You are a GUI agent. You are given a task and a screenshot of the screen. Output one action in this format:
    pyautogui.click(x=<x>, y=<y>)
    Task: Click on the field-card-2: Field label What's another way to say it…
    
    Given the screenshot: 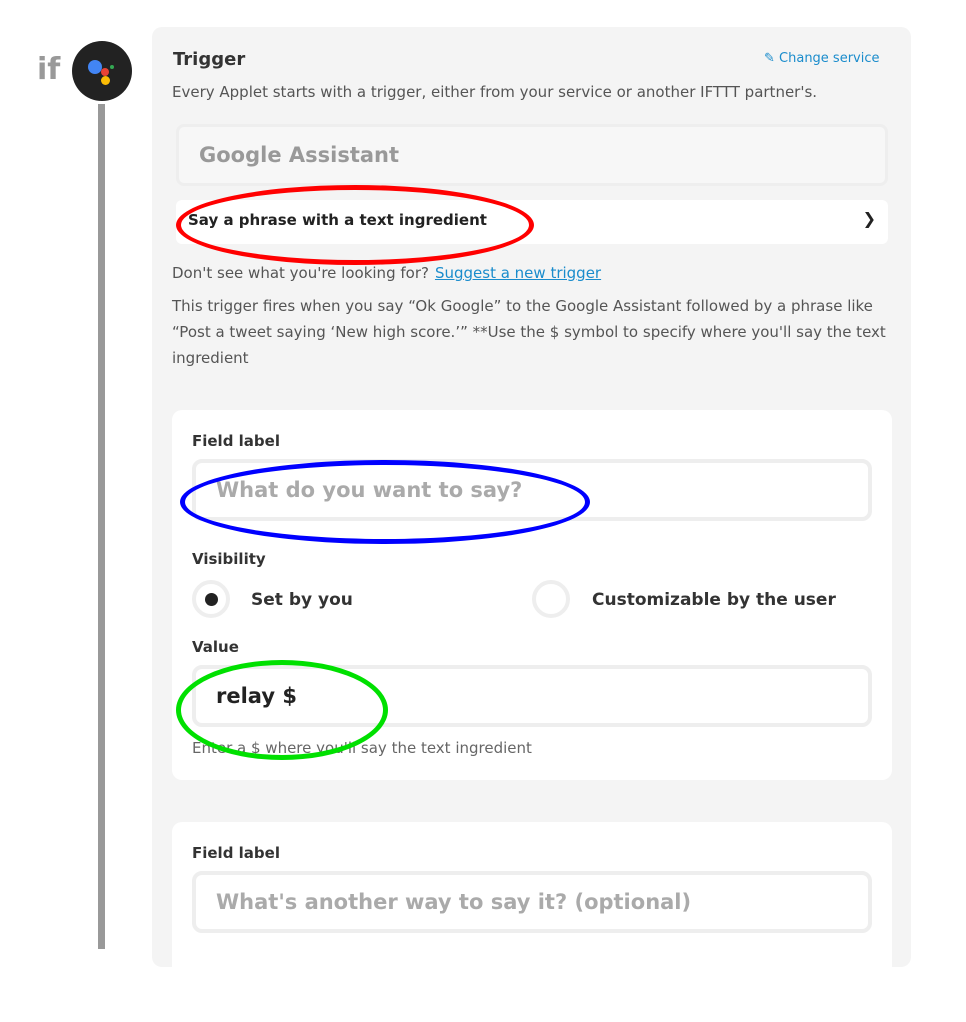 What is the action you would take?
    pyautogui.click(x=532, y=922)
    